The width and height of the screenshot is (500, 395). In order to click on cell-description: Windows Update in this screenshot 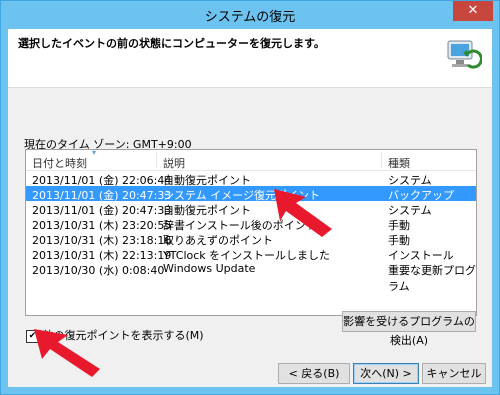, I will do `click(209, 268)`.